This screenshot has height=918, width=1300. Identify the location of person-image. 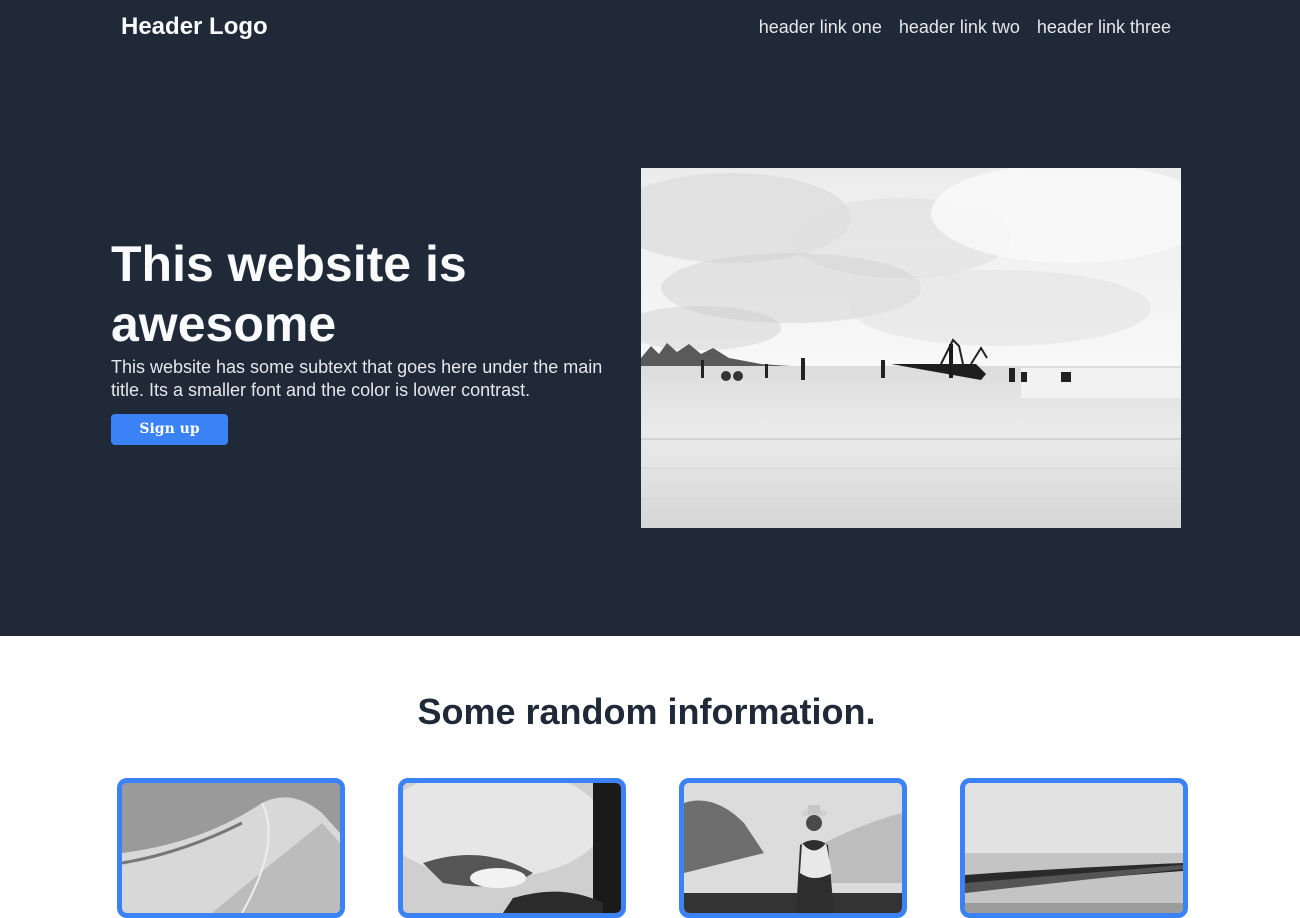
(793, 848).